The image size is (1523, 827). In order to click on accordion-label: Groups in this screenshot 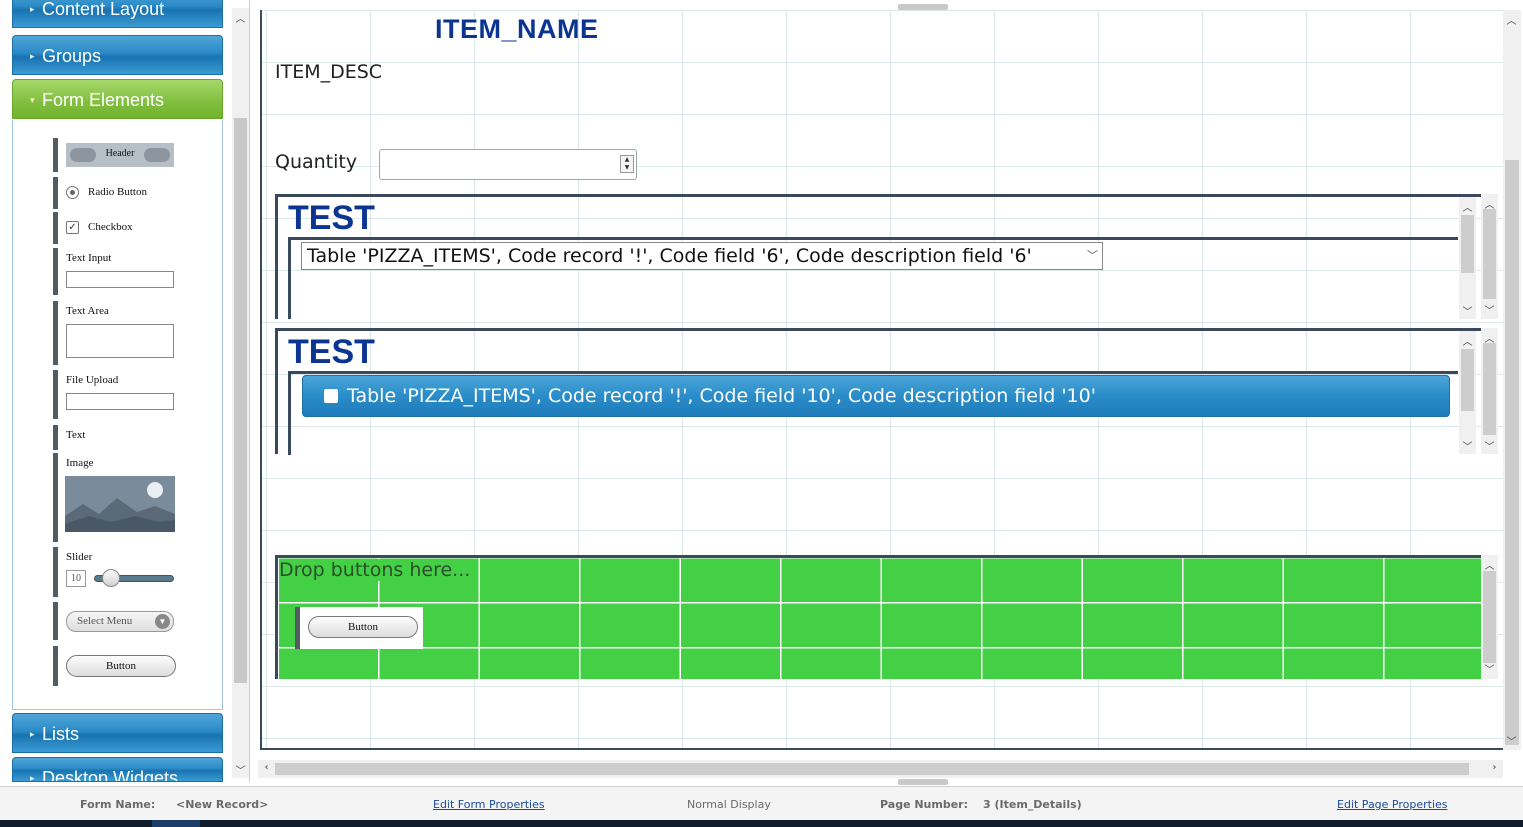, I will do `click(72, 56)`.